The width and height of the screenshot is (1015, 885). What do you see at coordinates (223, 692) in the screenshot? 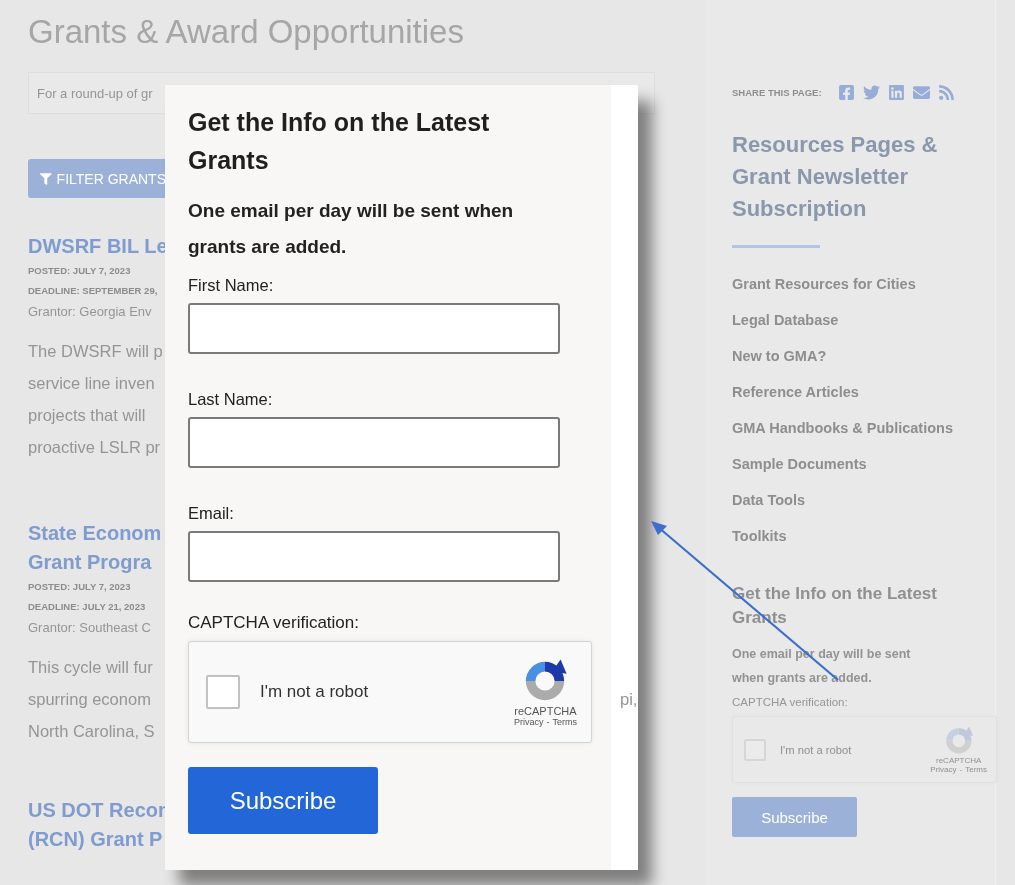
I see `captcha-checkbox` at bounding box center [223, 692].